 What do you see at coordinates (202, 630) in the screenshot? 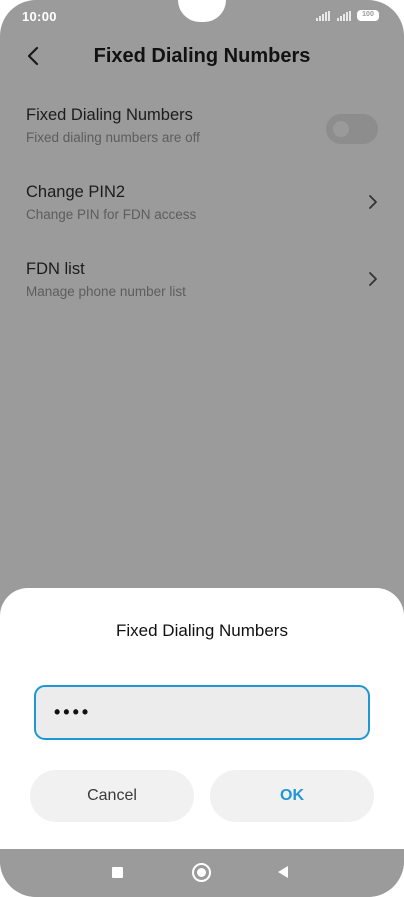
I see `dialog-title: Fixed Dialing Numbers` at bounding box center [202, 630].